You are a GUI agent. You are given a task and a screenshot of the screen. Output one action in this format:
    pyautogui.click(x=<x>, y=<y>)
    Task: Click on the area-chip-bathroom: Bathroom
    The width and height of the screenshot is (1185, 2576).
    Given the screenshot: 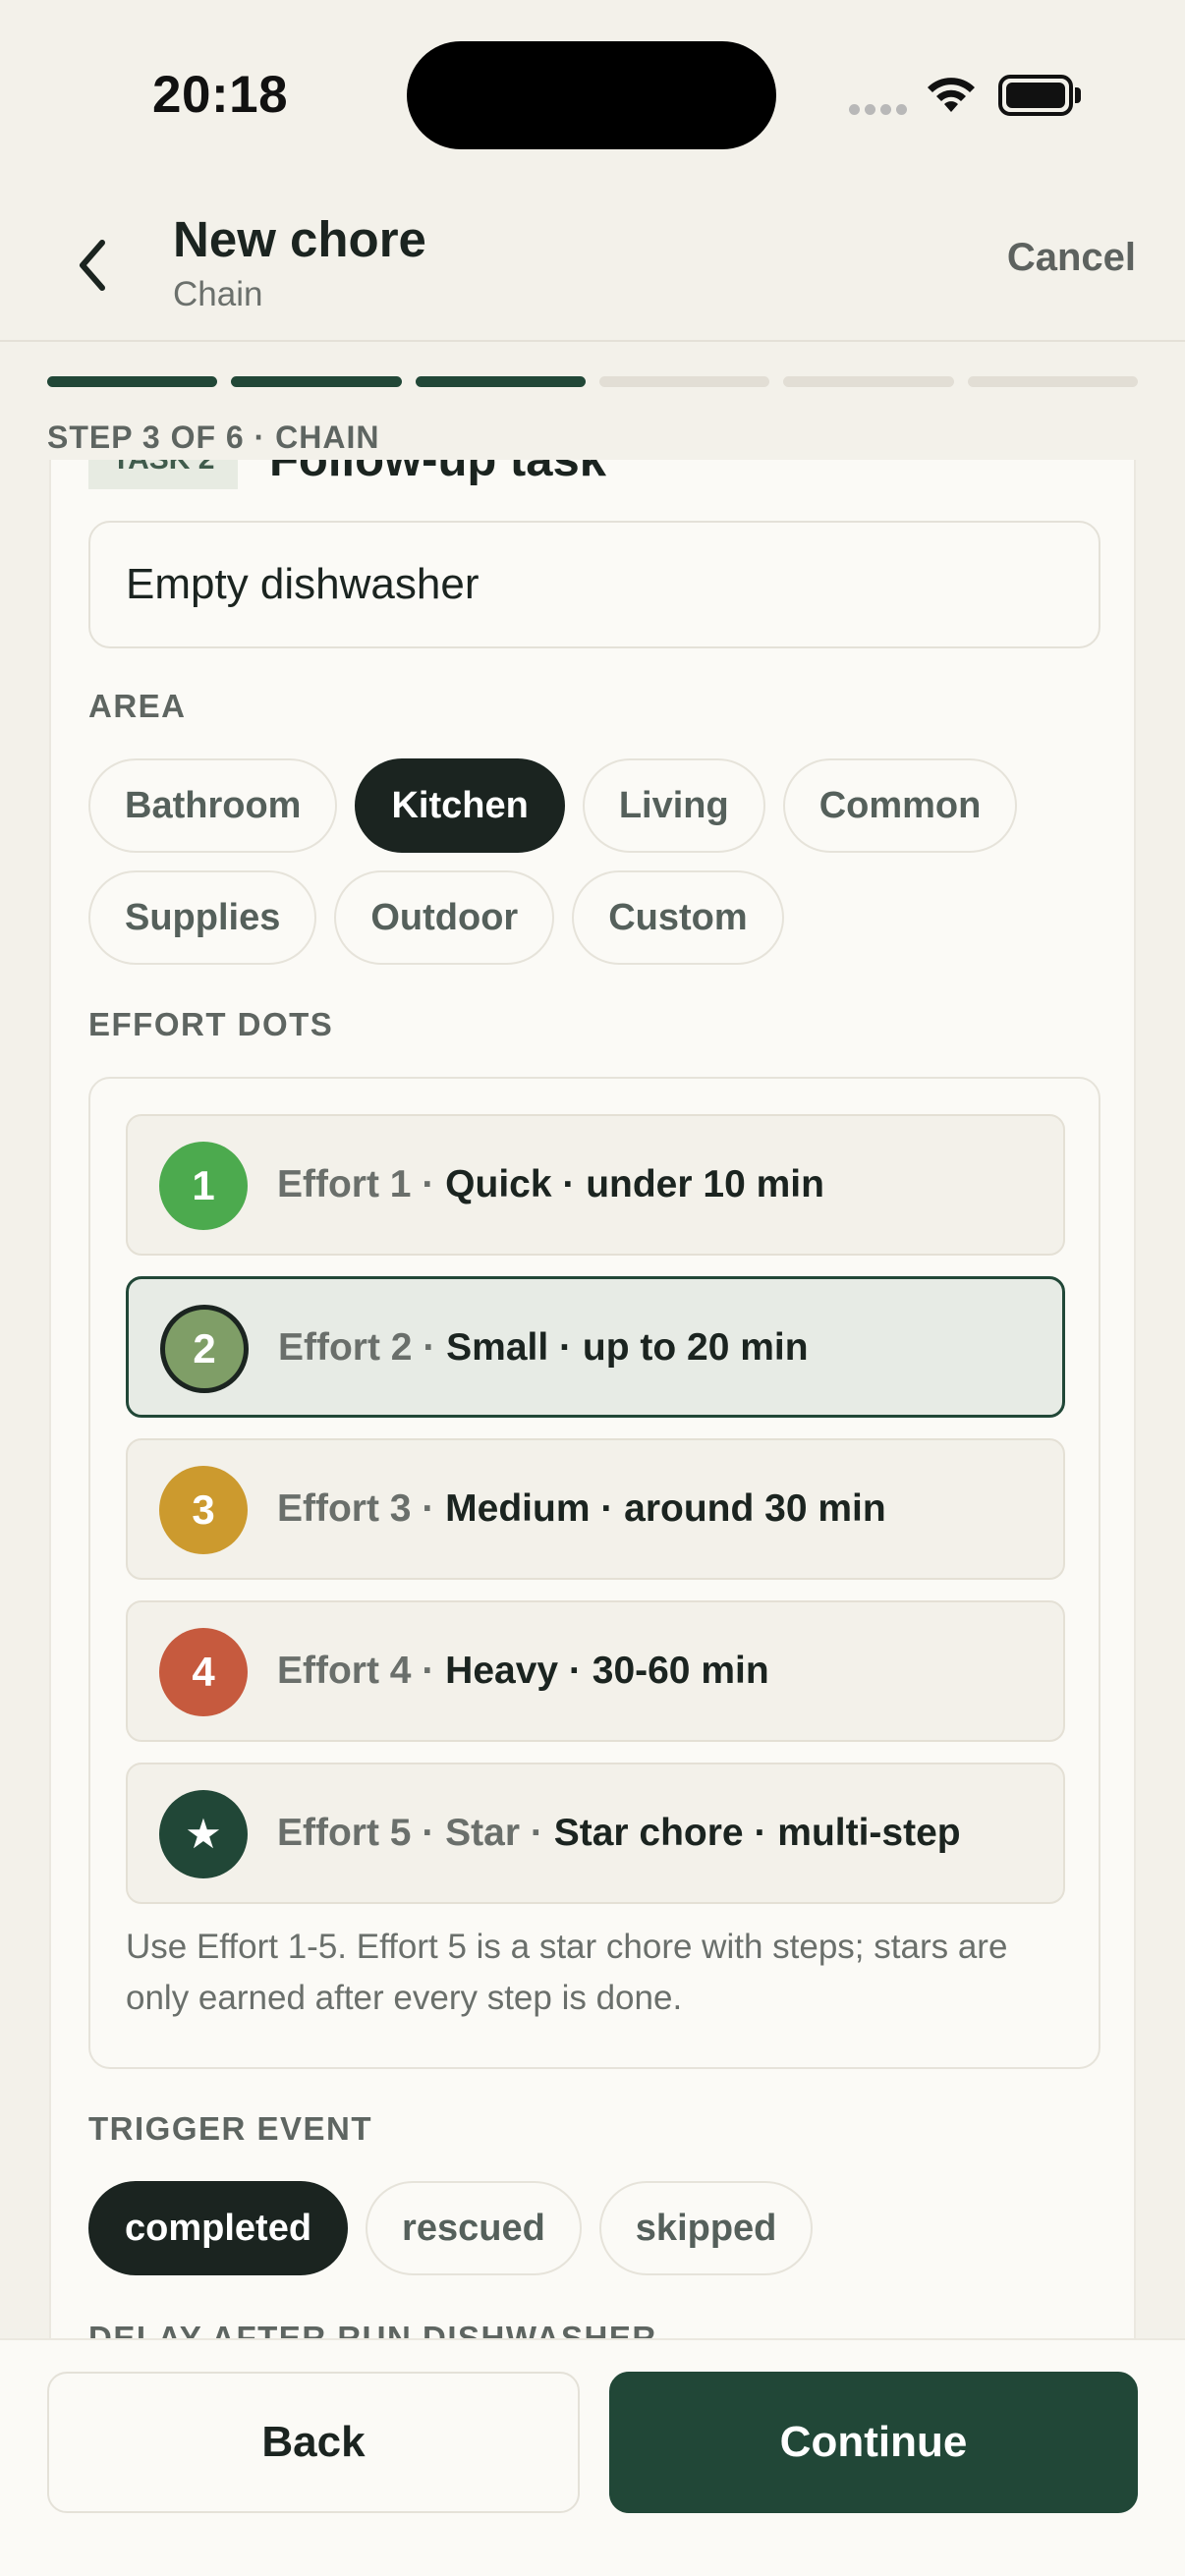 What is the action you would take?
    pyautogui.click(x=213, y=805)
    